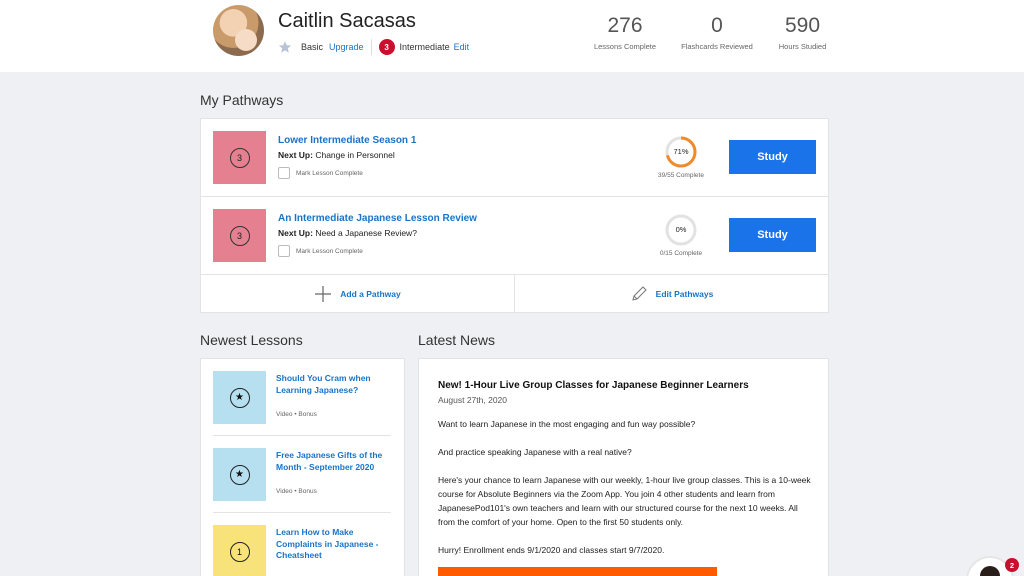 Image resolution: width=1024 pixels, height=576 pixels. I want to click on stat-value: 590, so click(802, 25).